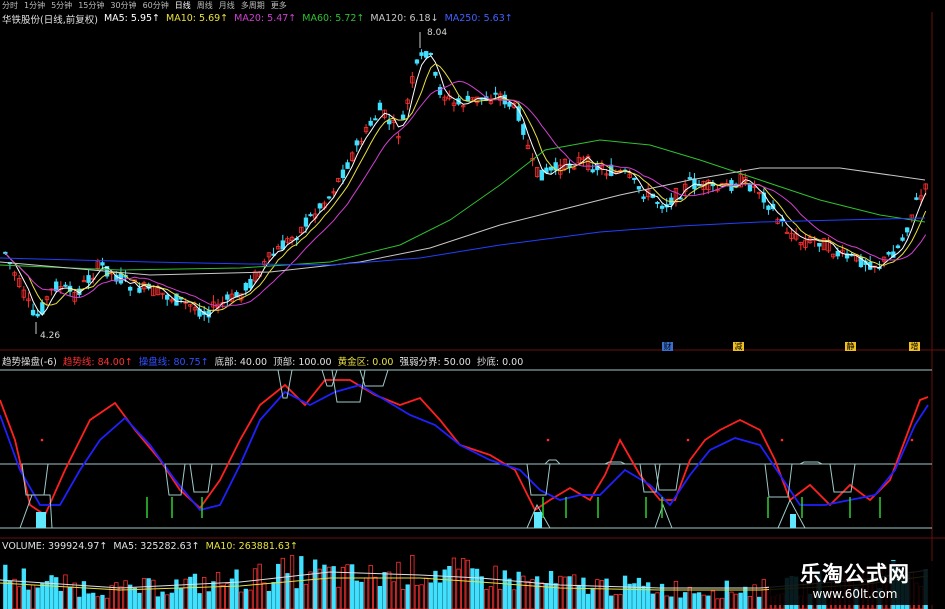  What do you see at coordinates (850, 346) in the screenshot?
I see `event-marker: 静` at bounding box center [850, 346].